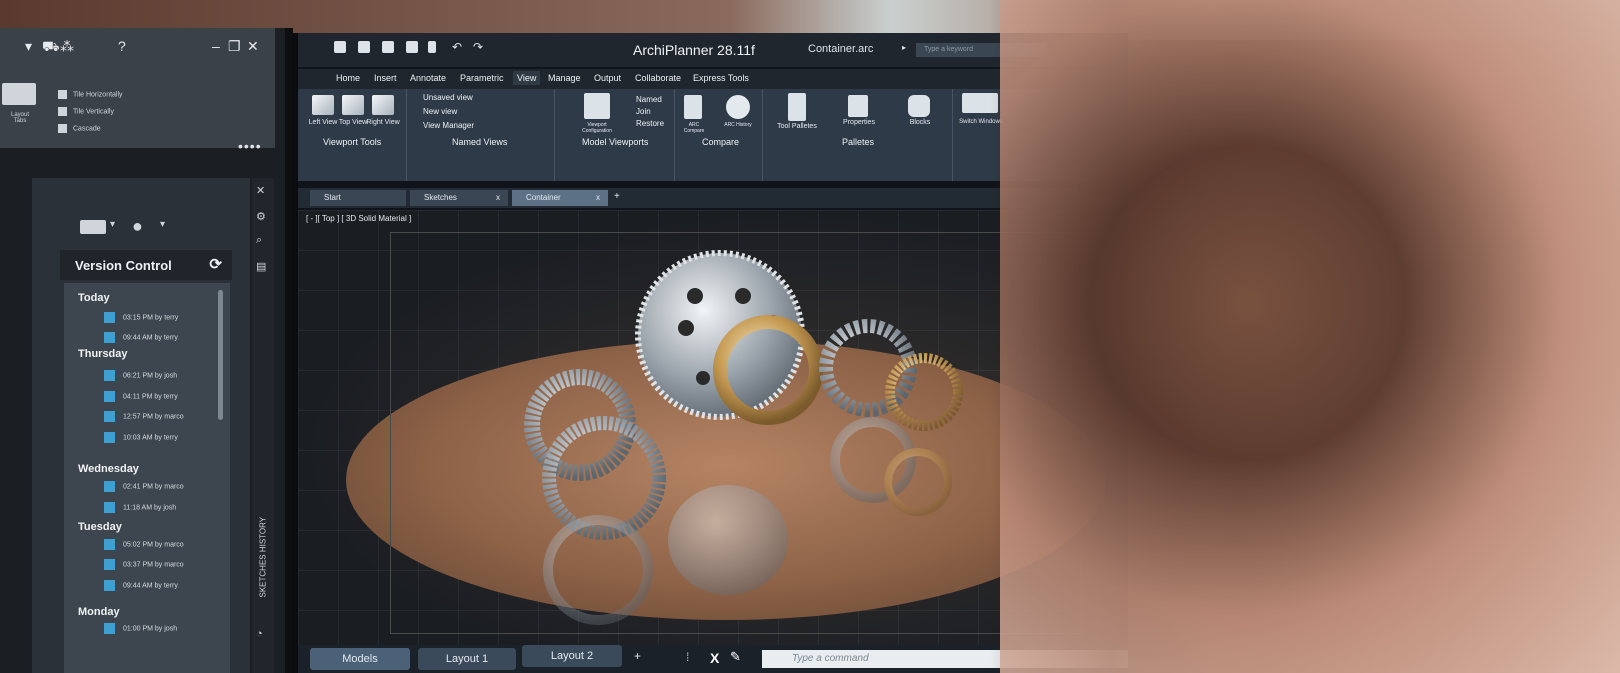 The width and height of the screenshot is (1620, 673). Describe the element at coordinates (263, 557) in the screenshot. I see `sketches-history-label: SKETCHES HISTORY` at that location.